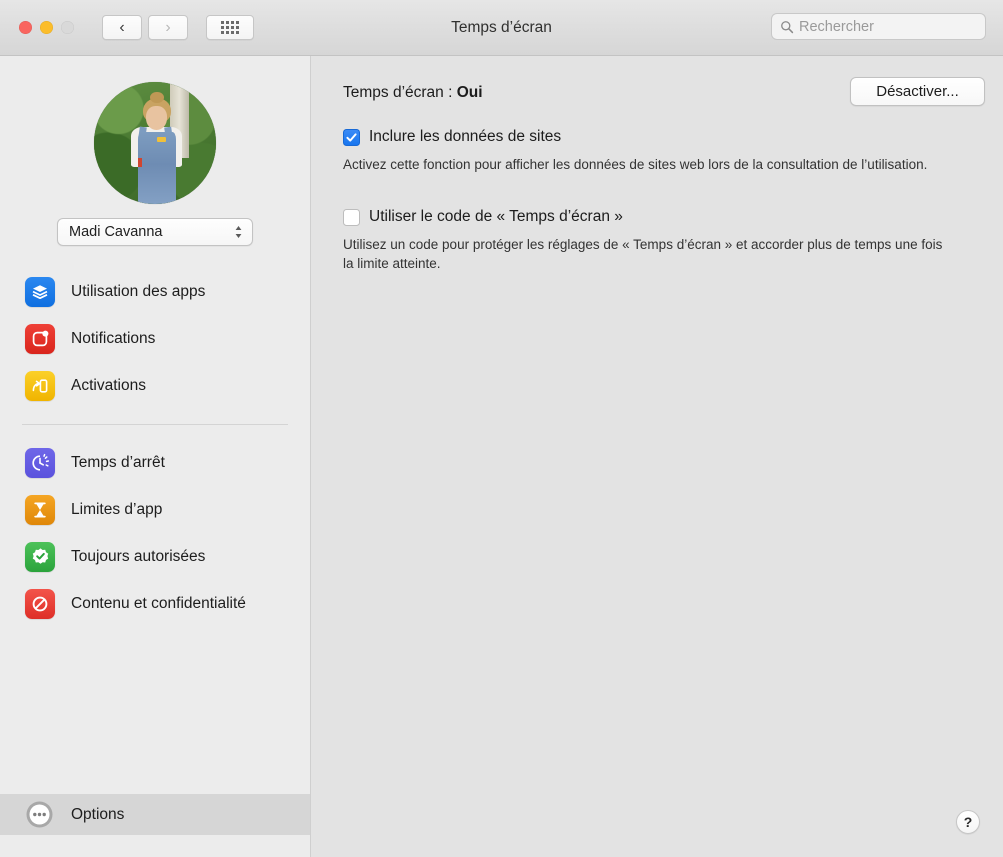  What do you see at coordinates (39, 814) in the screenshot?
I see `options-ellipsis-icon` at bounding box center [39, 814].